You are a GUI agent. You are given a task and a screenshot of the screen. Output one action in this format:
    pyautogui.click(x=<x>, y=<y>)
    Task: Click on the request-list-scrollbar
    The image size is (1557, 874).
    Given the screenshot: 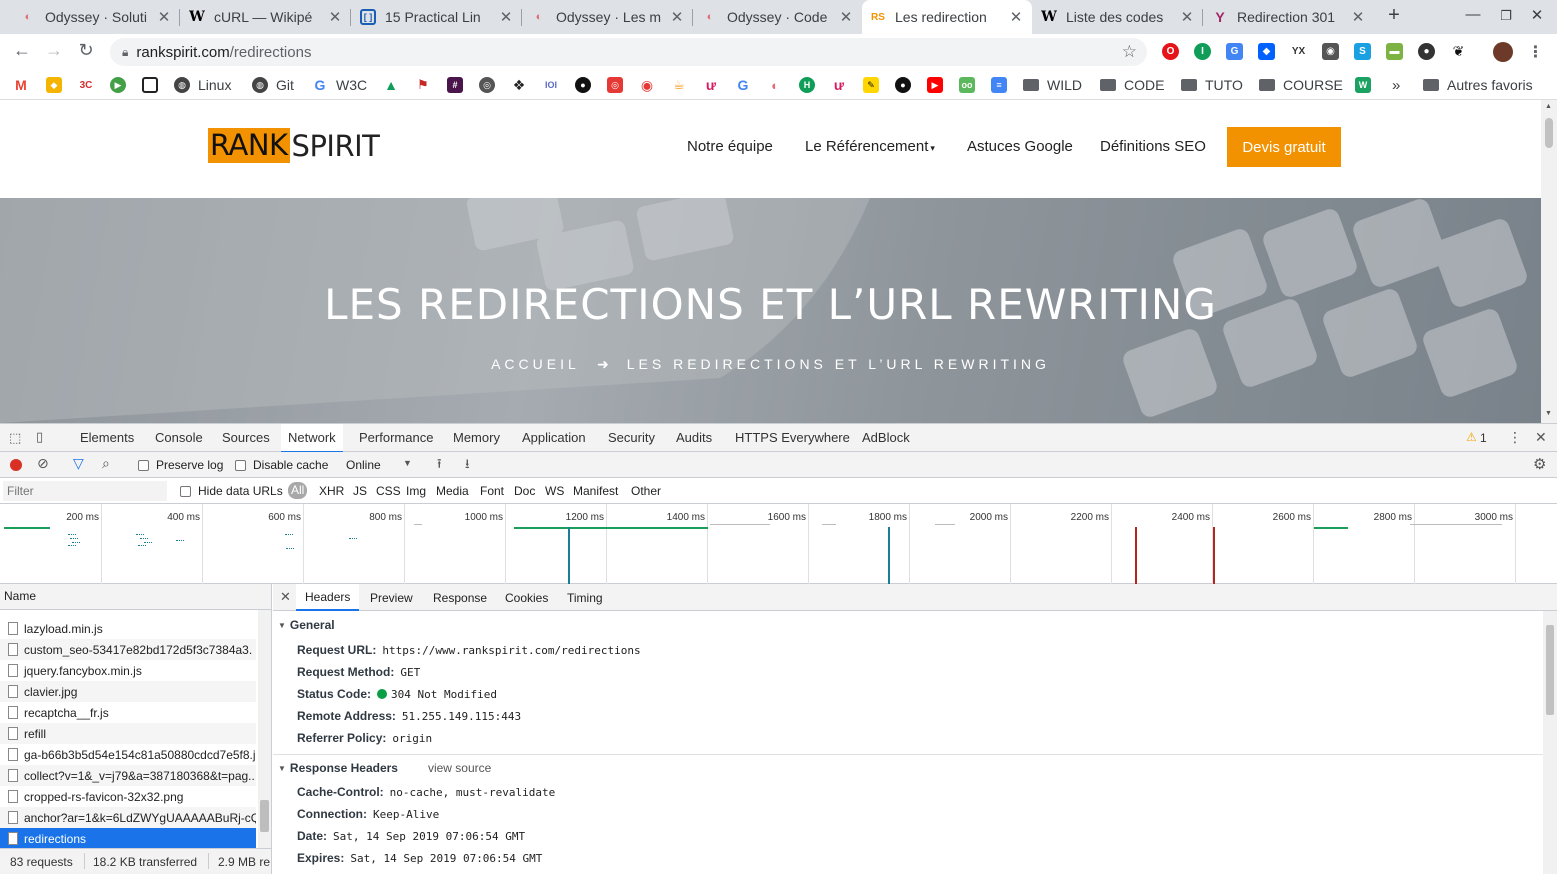 What is the action you would take?
    pyautogui.click(x=264, y=729)
    